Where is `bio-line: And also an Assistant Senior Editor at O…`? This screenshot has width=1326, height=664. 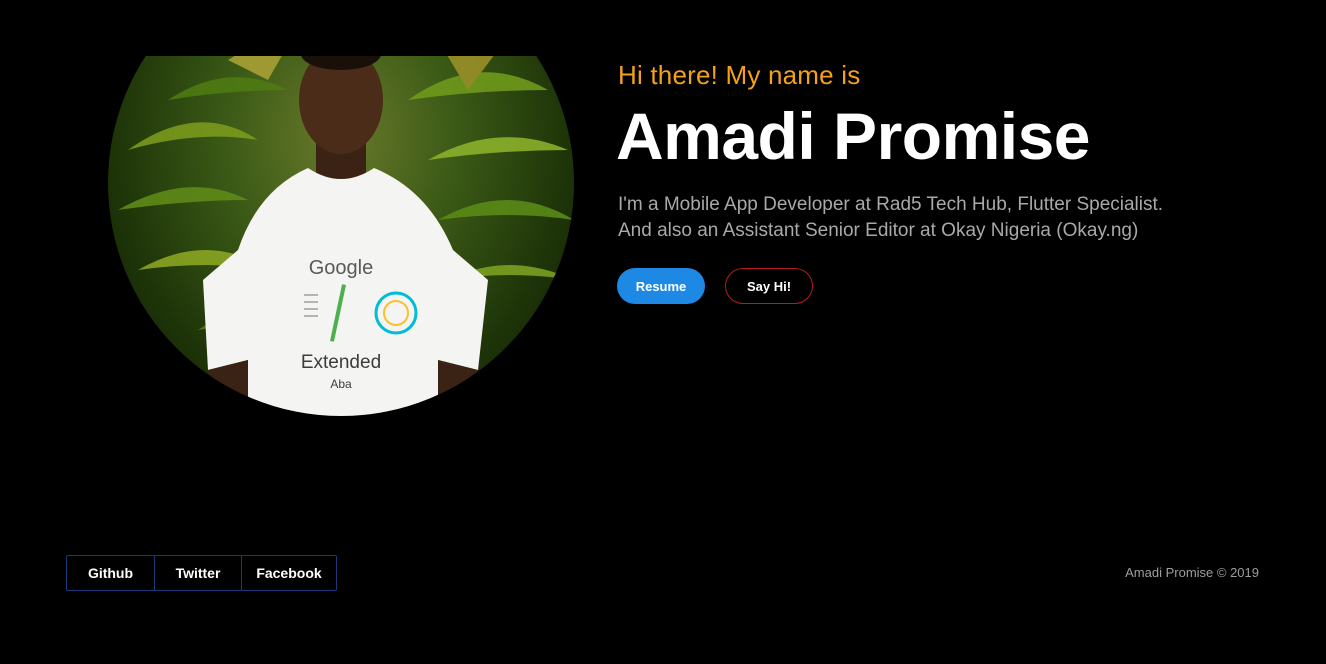 bio-line: And also an Assistant Senior Editor at O… is located at coordinates (878, 230).